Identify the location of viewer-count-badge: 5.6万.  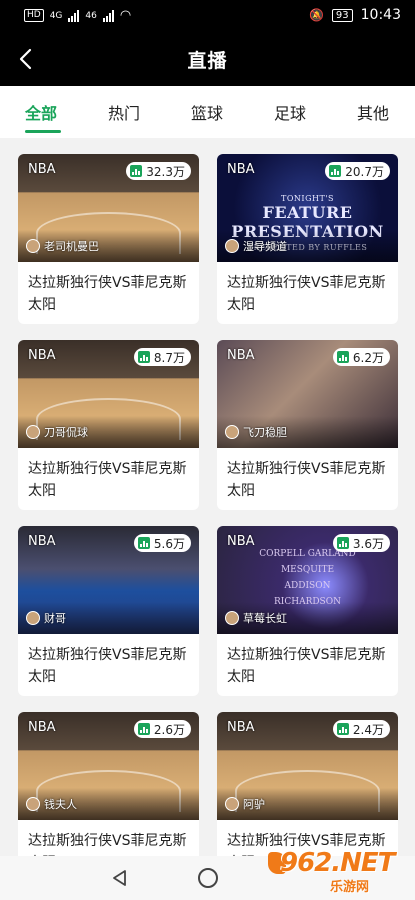
(162, 543).